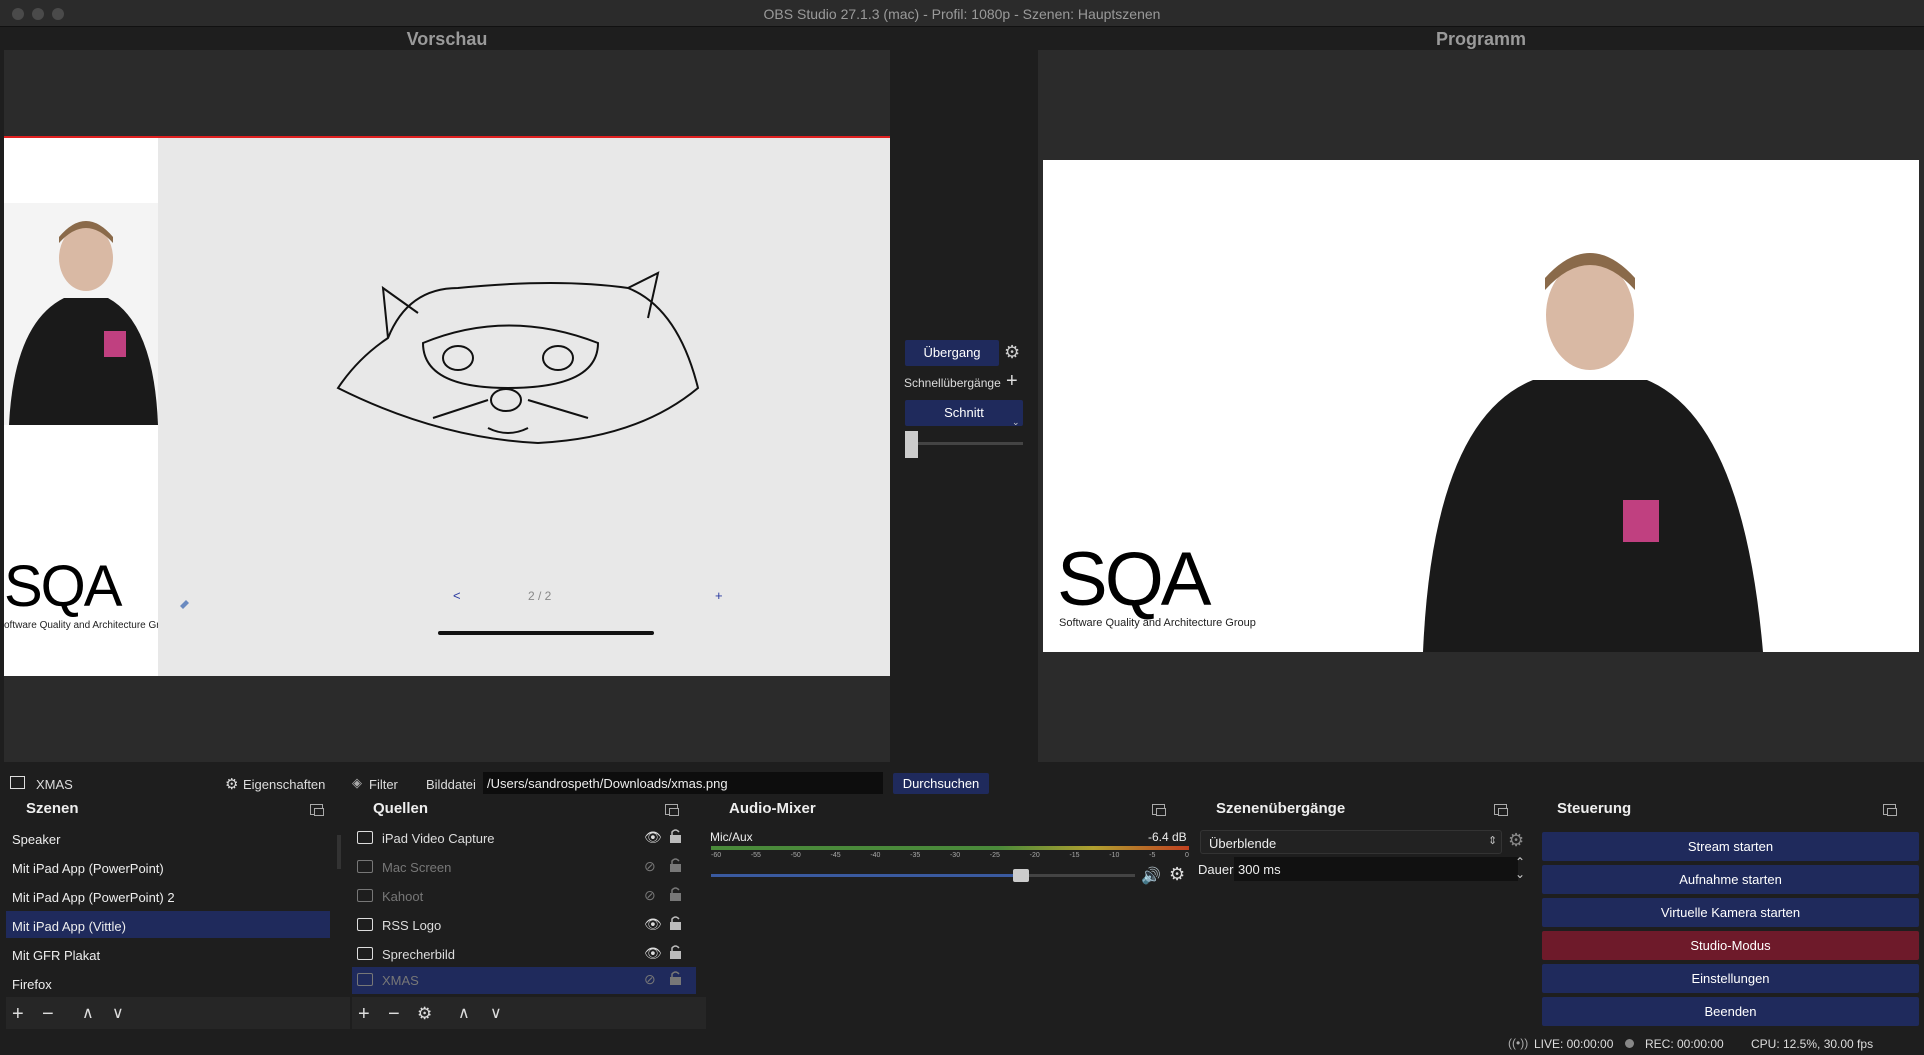 The height and width of the screenshot is (1055, 1924). I want to click on sources-toolbar, so click(529, 1013).